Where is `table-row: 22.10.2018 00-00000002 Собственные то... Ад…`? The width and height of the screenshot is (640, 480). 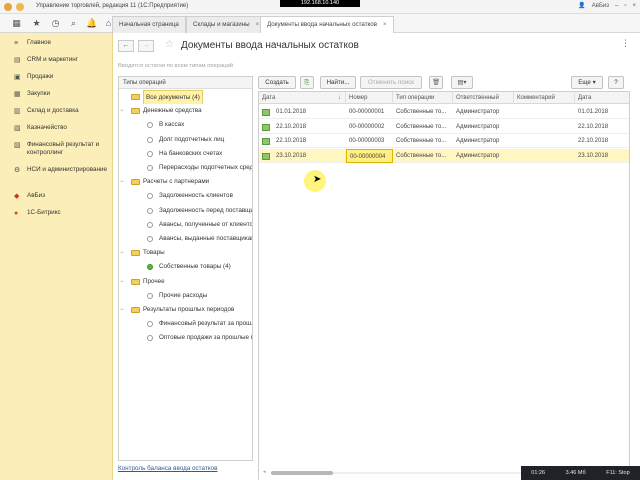
table-row: 22.10.2018 00-00000002 Собственные то... Ад… is located at coordinates (444, 127).